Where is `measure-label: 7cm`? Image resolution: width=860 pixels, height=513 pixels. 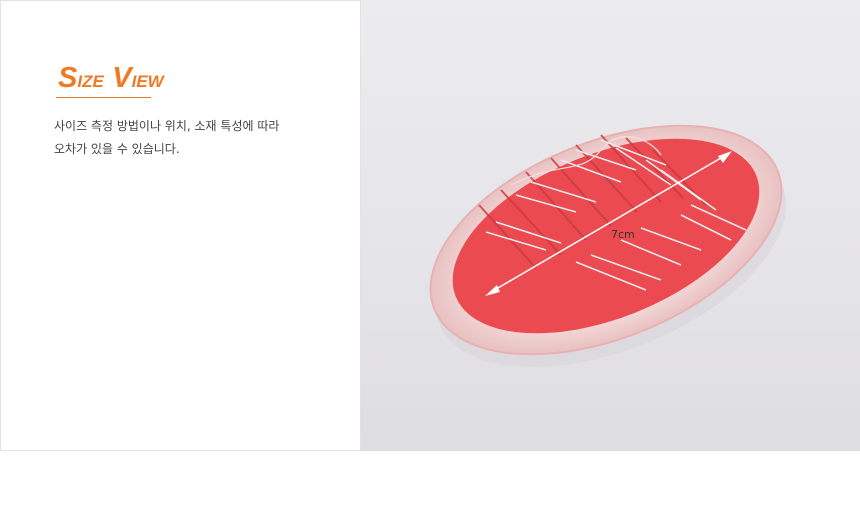 measure-label: 7cm is located at coordinates (623, 234).